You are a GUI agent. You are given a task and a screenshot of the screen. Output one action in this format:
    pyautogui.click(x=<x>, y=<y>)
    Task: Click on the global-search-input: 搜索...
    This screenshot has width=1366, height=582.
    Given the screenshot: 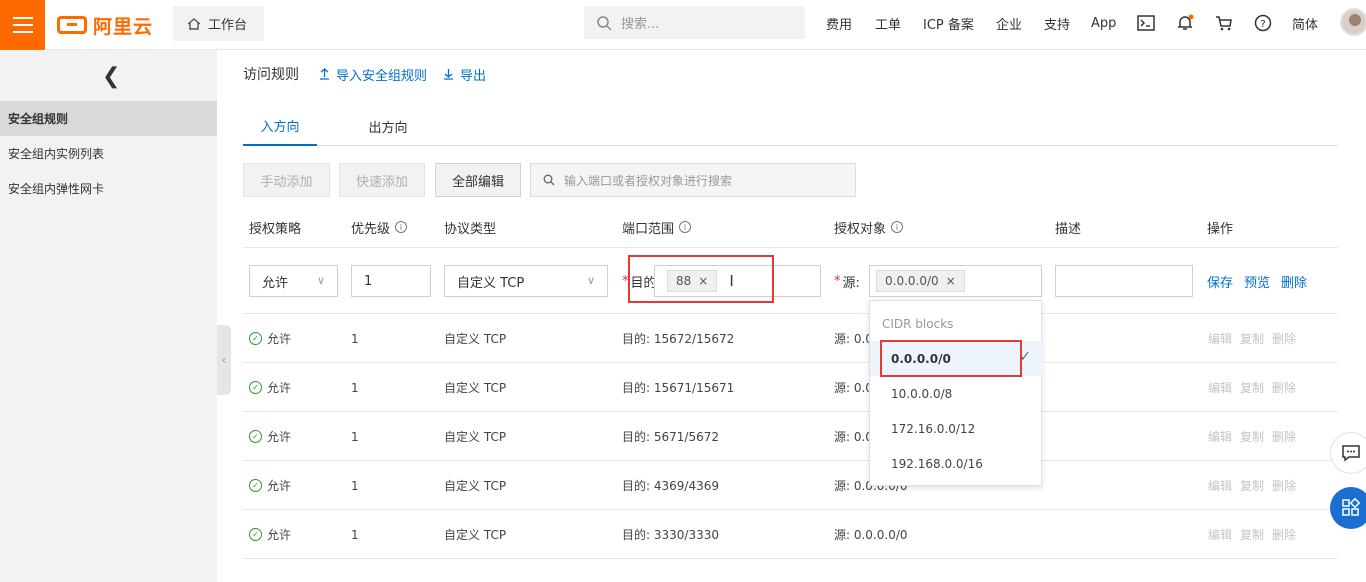 What is the action you would take?
    pyautogui.click(x=694, y=22)
    